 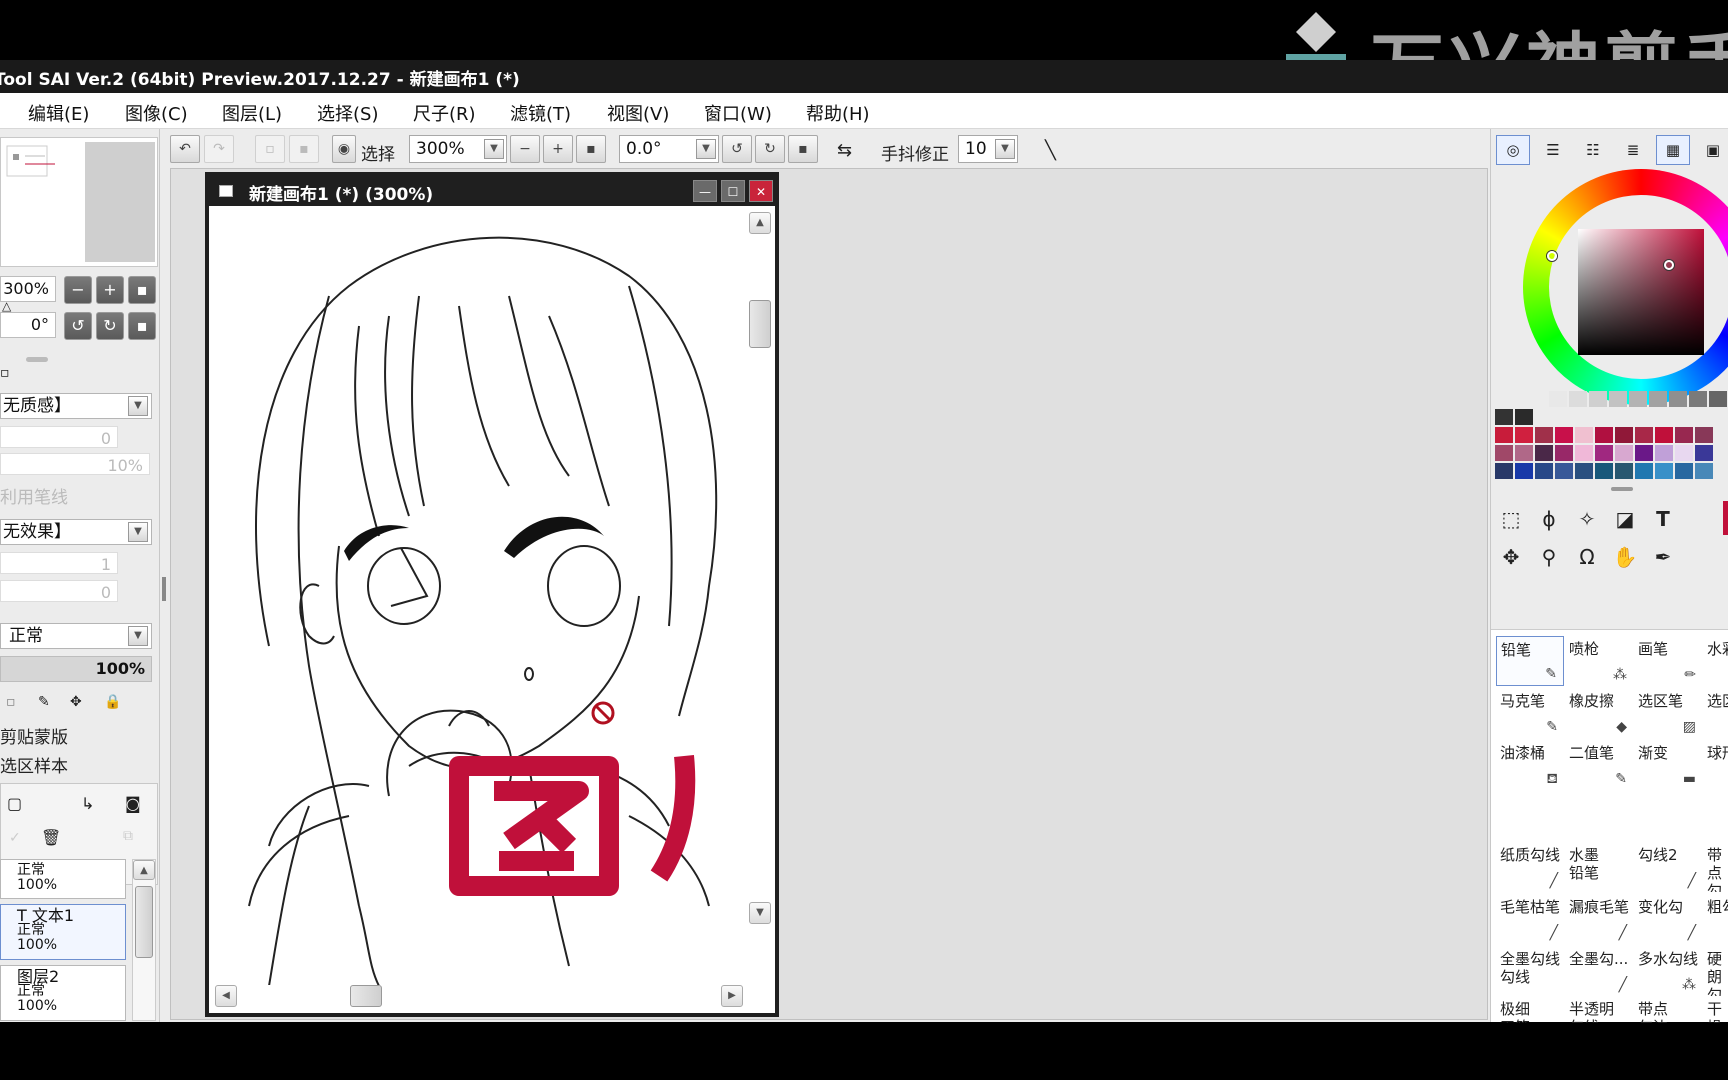 What do you see at coordinates (76, 406) in the screenshot?
I see `texture-select: 无质感】 ▼` at bounding box center [76, 406].